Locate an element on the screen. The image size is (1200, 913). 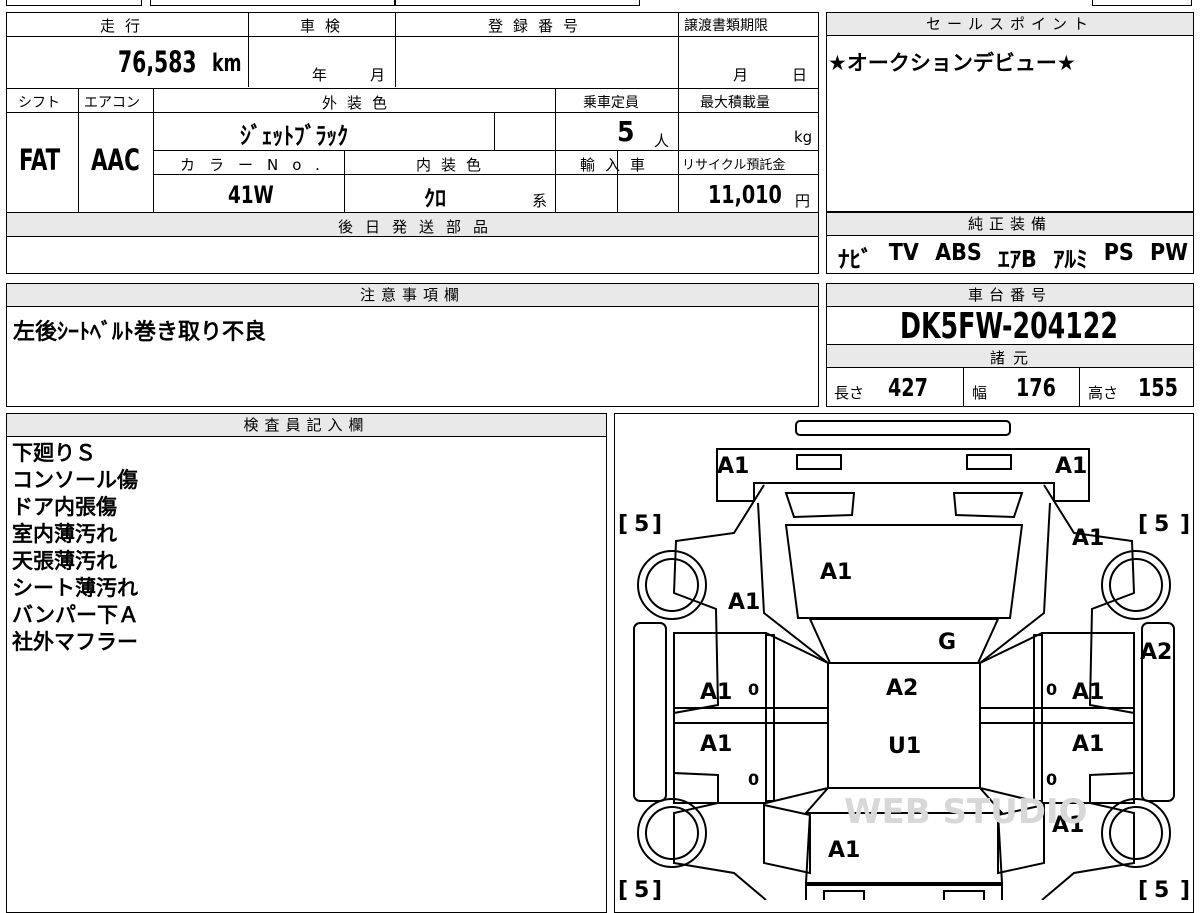
inspector-line: 天張薄汚れ is located at coordinates (64, 561).